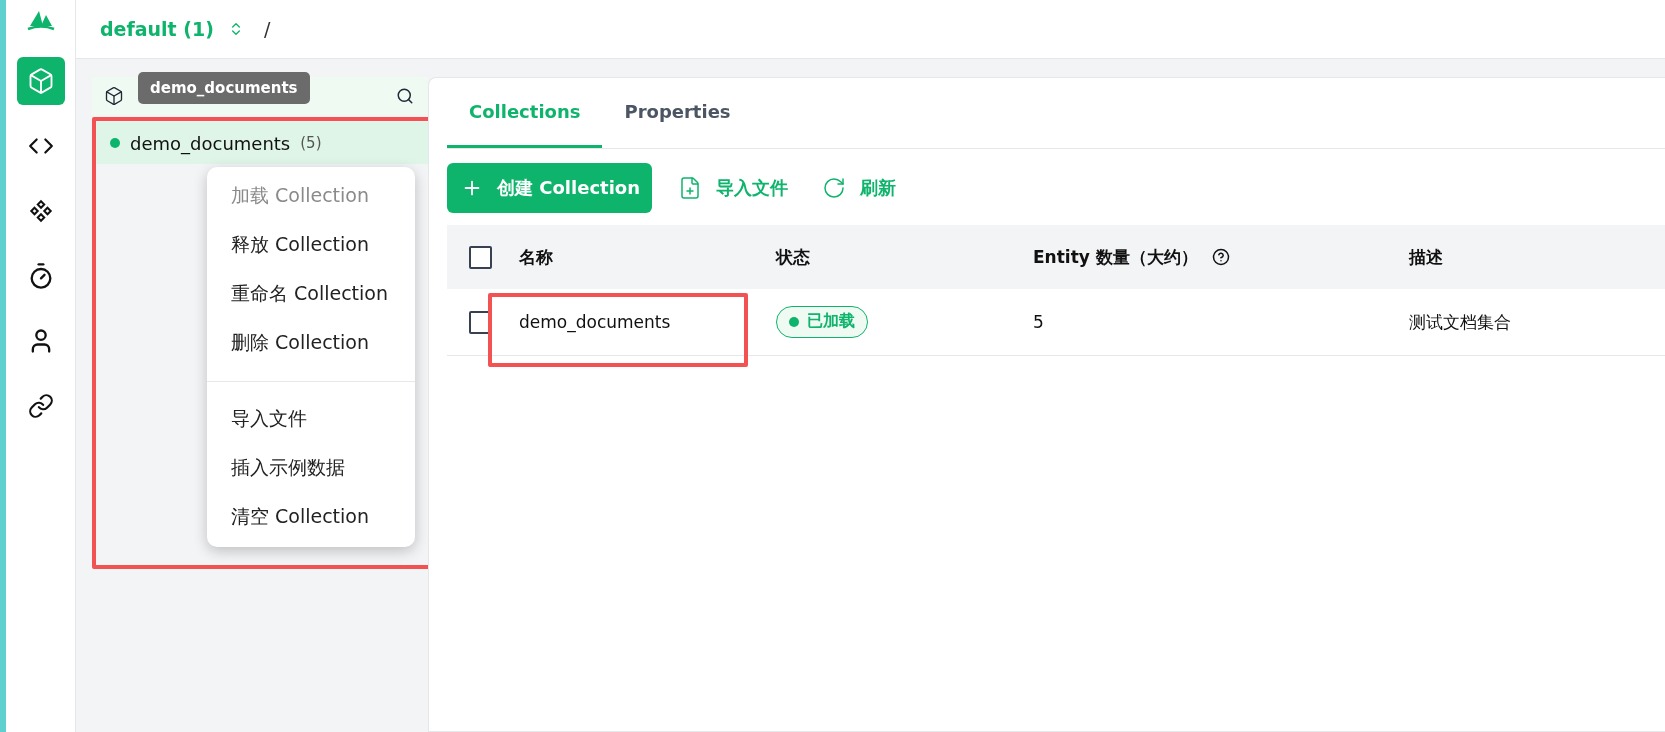  Describe the element at coordinates (1460, 322) in the screenshot. I see `table-cell-text: 测试文档集合` at that location.